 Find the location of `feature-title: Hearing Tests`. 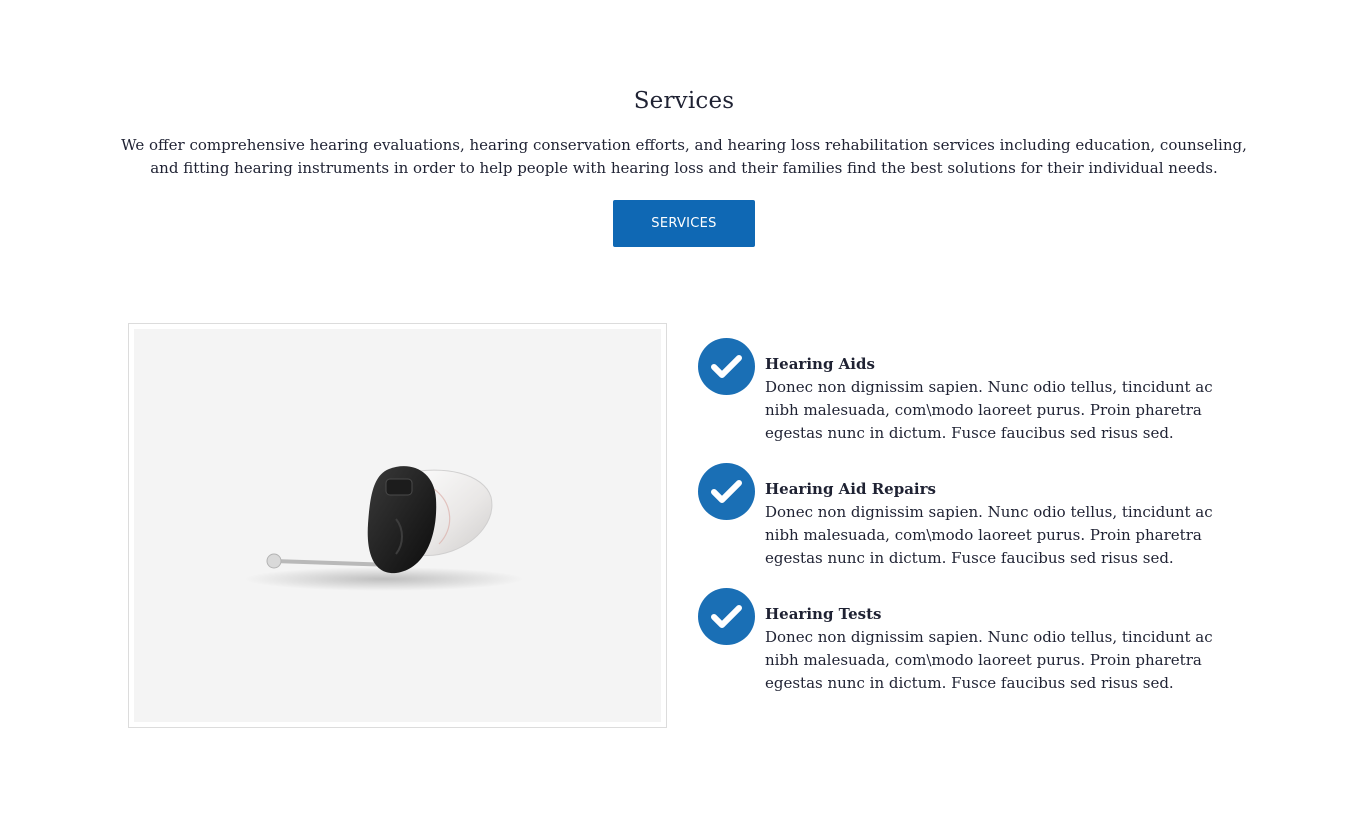

feature-title: Hearing Tests is located at coordinates (823, 614).